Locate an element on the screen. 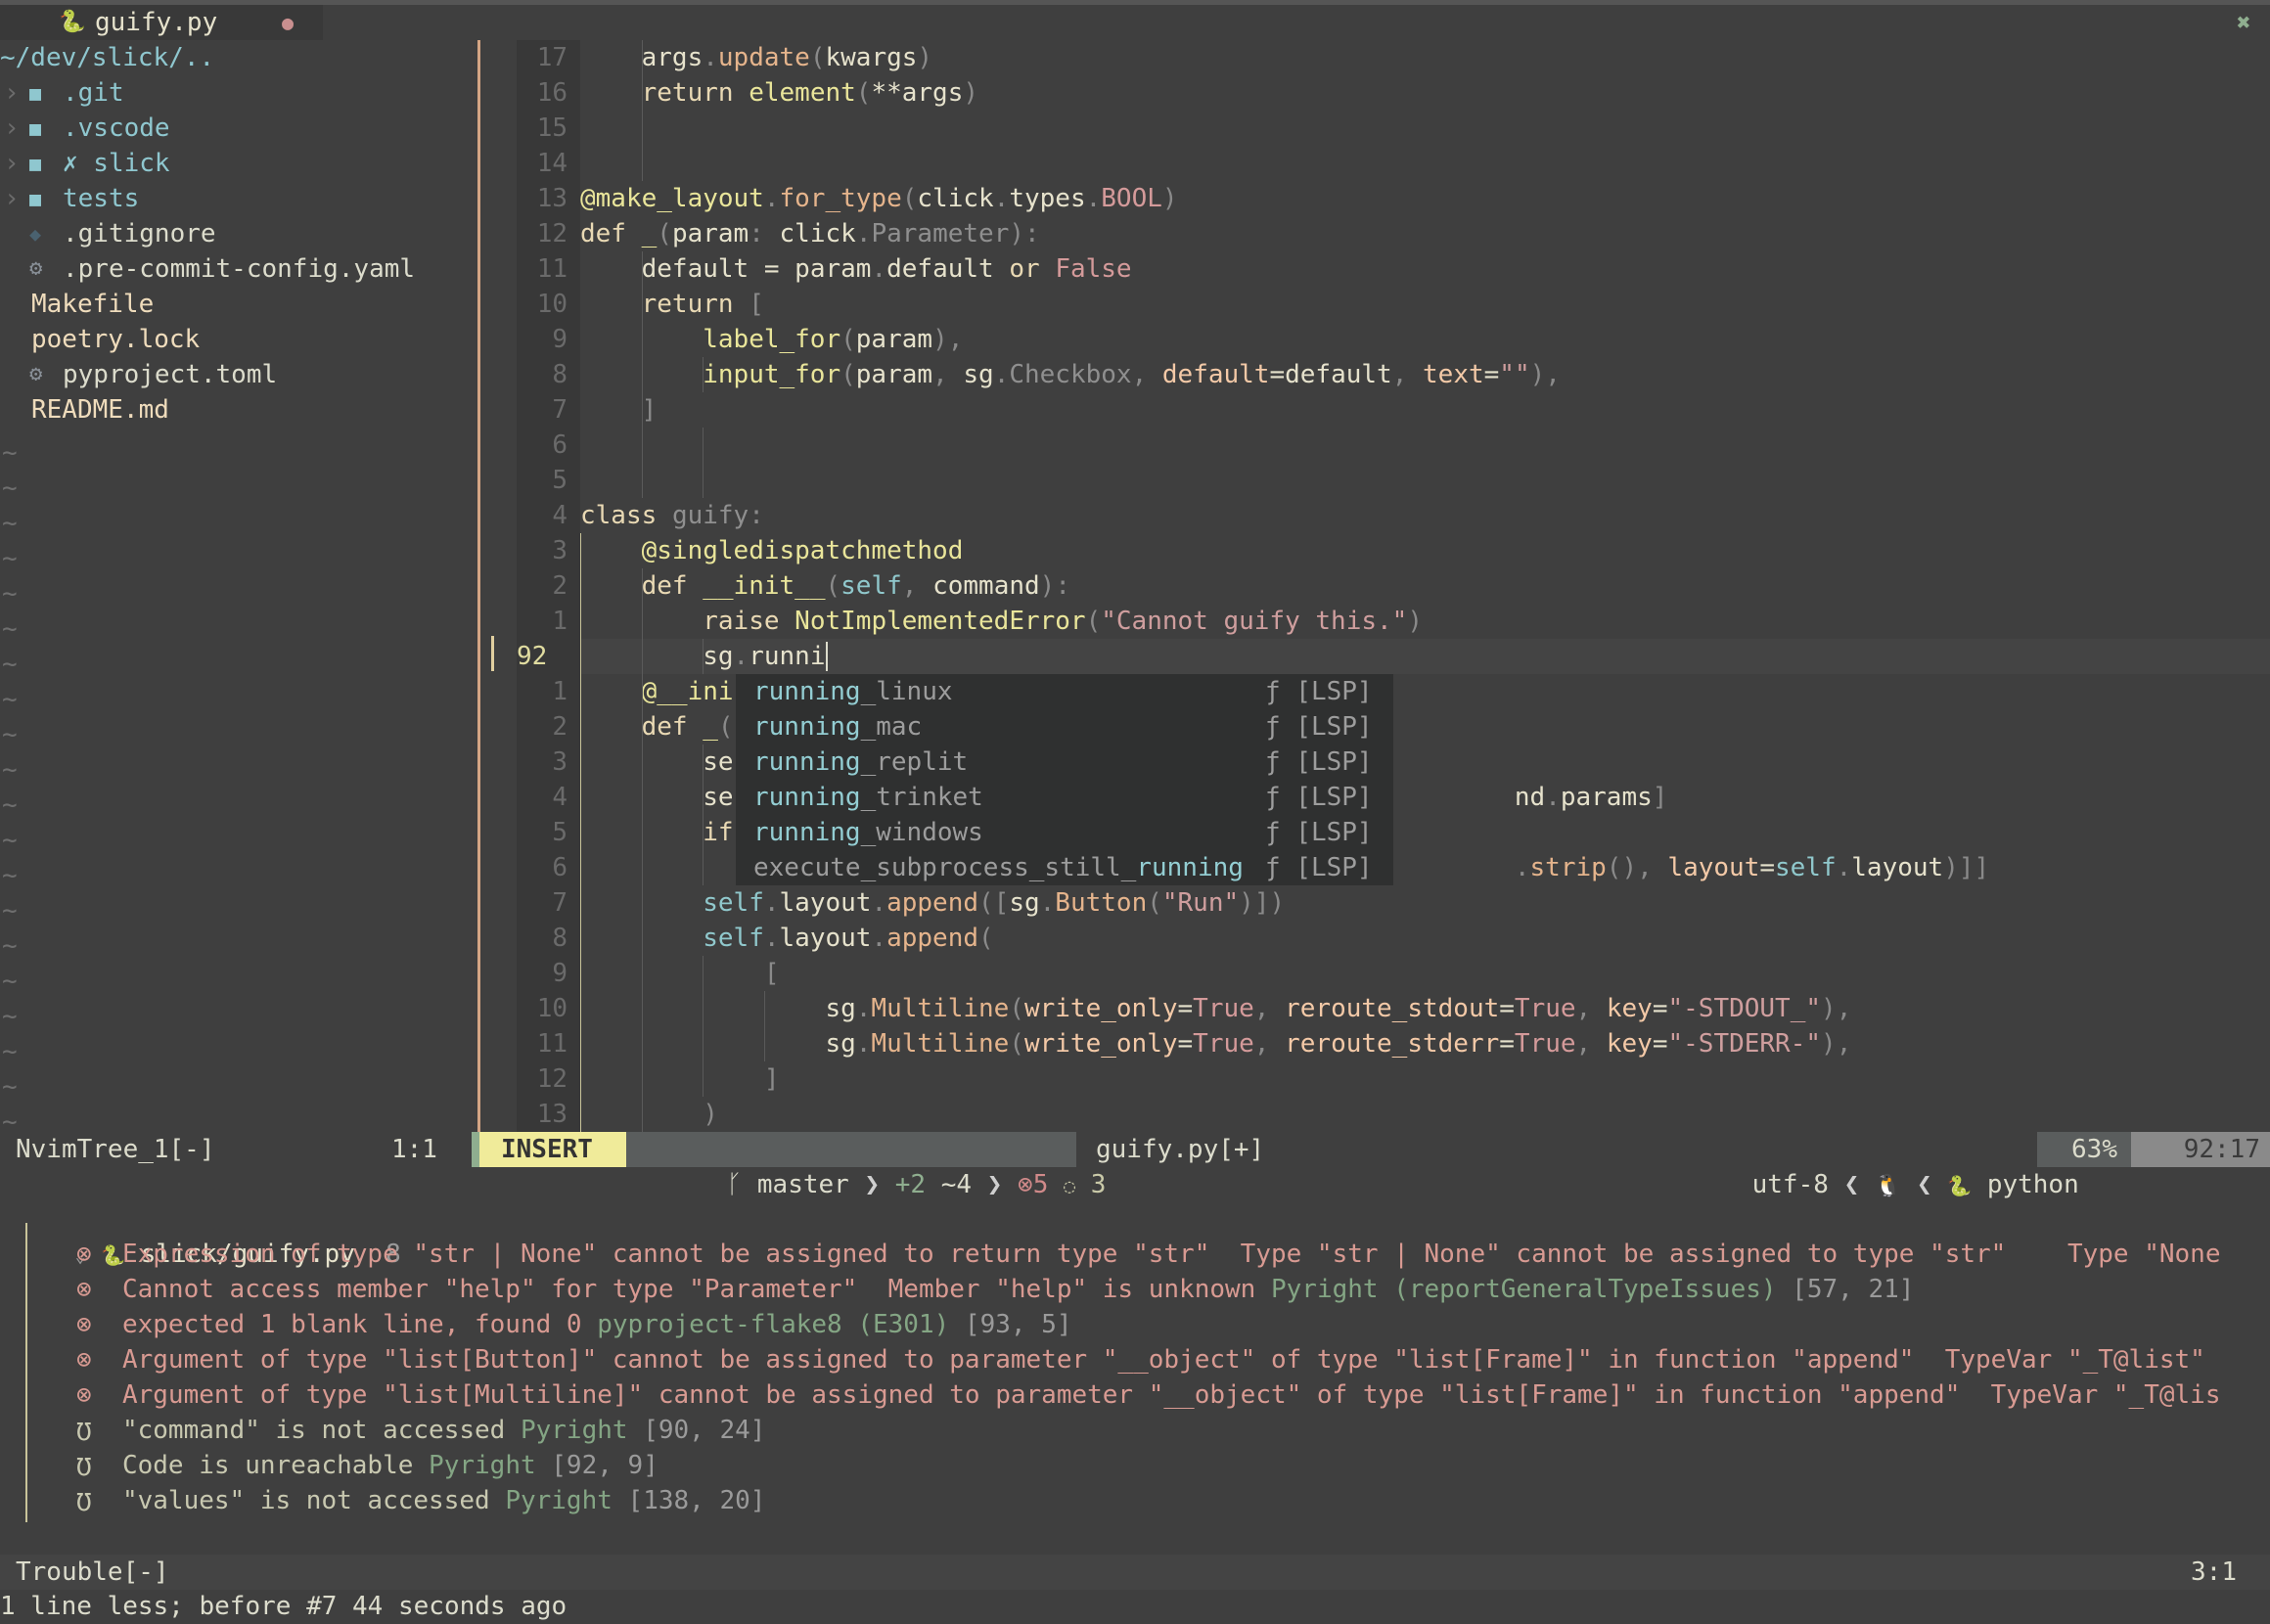 The height and width of the screenshot is (1624, 2270). trouble-message: "values" is not accessed is located at coordinates (305, 1500).